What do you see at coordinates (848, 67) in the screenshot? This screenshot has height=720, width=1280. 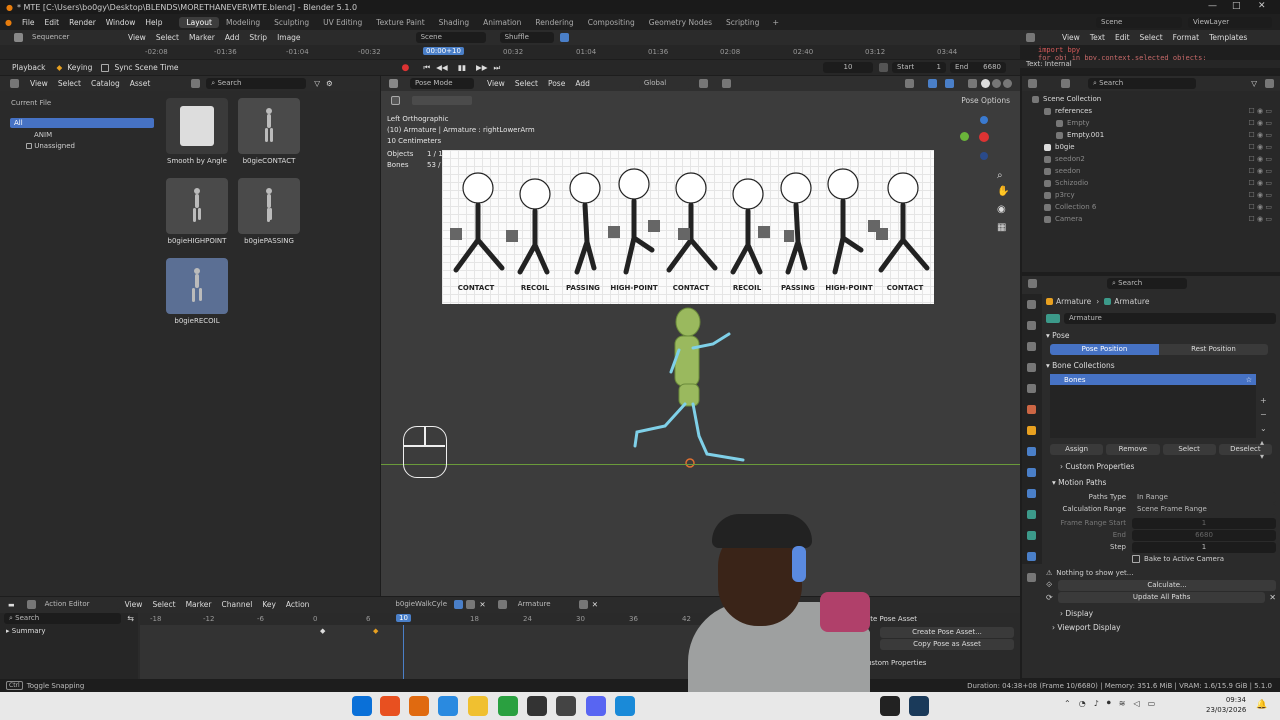 I see `current-frame-field: 10` at bounding box center [848, 67].